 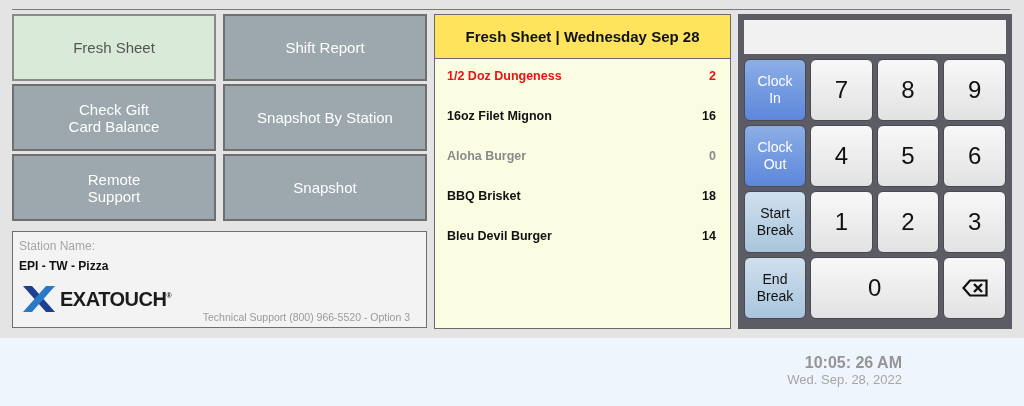 I want to click on item-count: 18, so click(x=709, y=197).